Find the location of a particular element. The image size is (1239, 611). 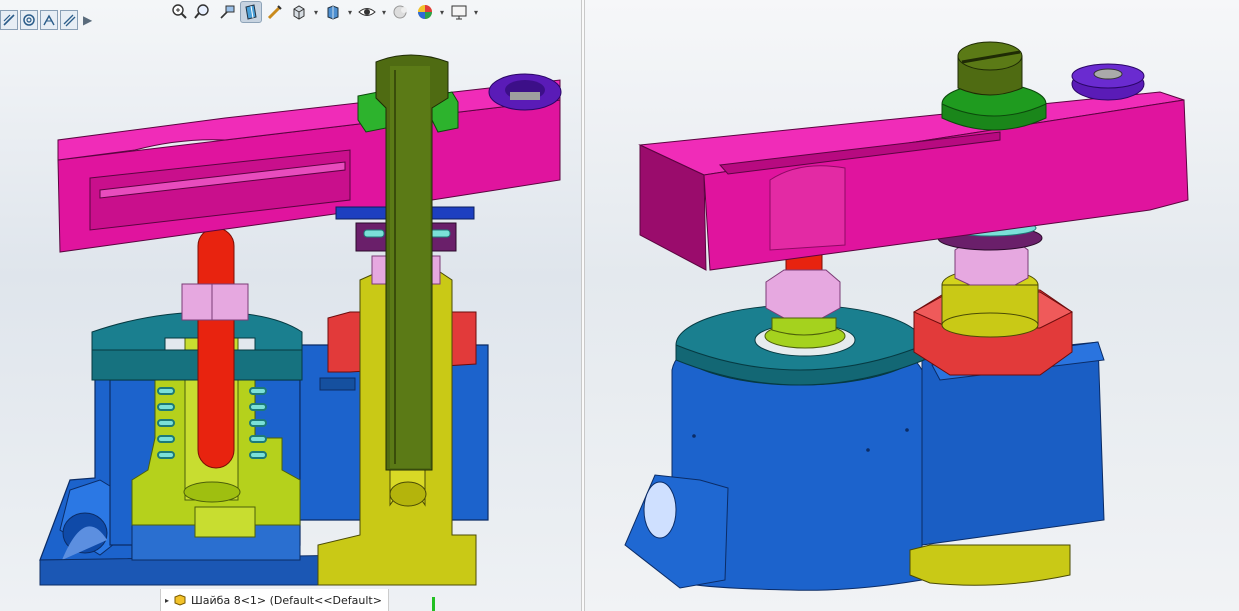

feature-tree-item-washer: ▸ Шайба 8<1> (Default<<Default> is located at coordinates (274, 600).